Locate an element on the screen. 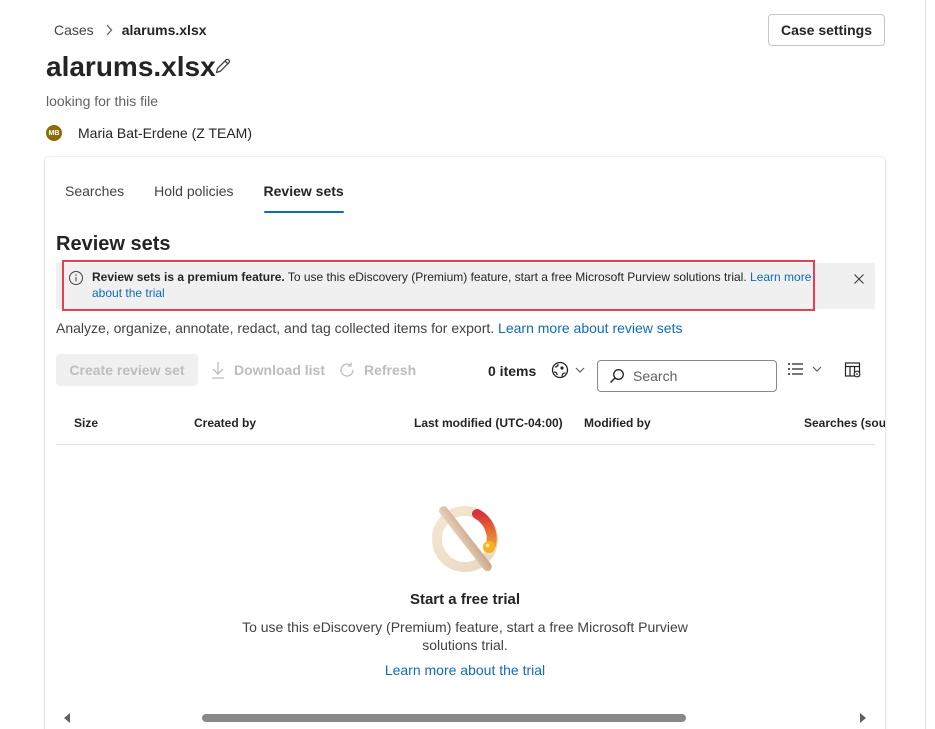  case-description: looking for this file is located at coordinates (102, 101).